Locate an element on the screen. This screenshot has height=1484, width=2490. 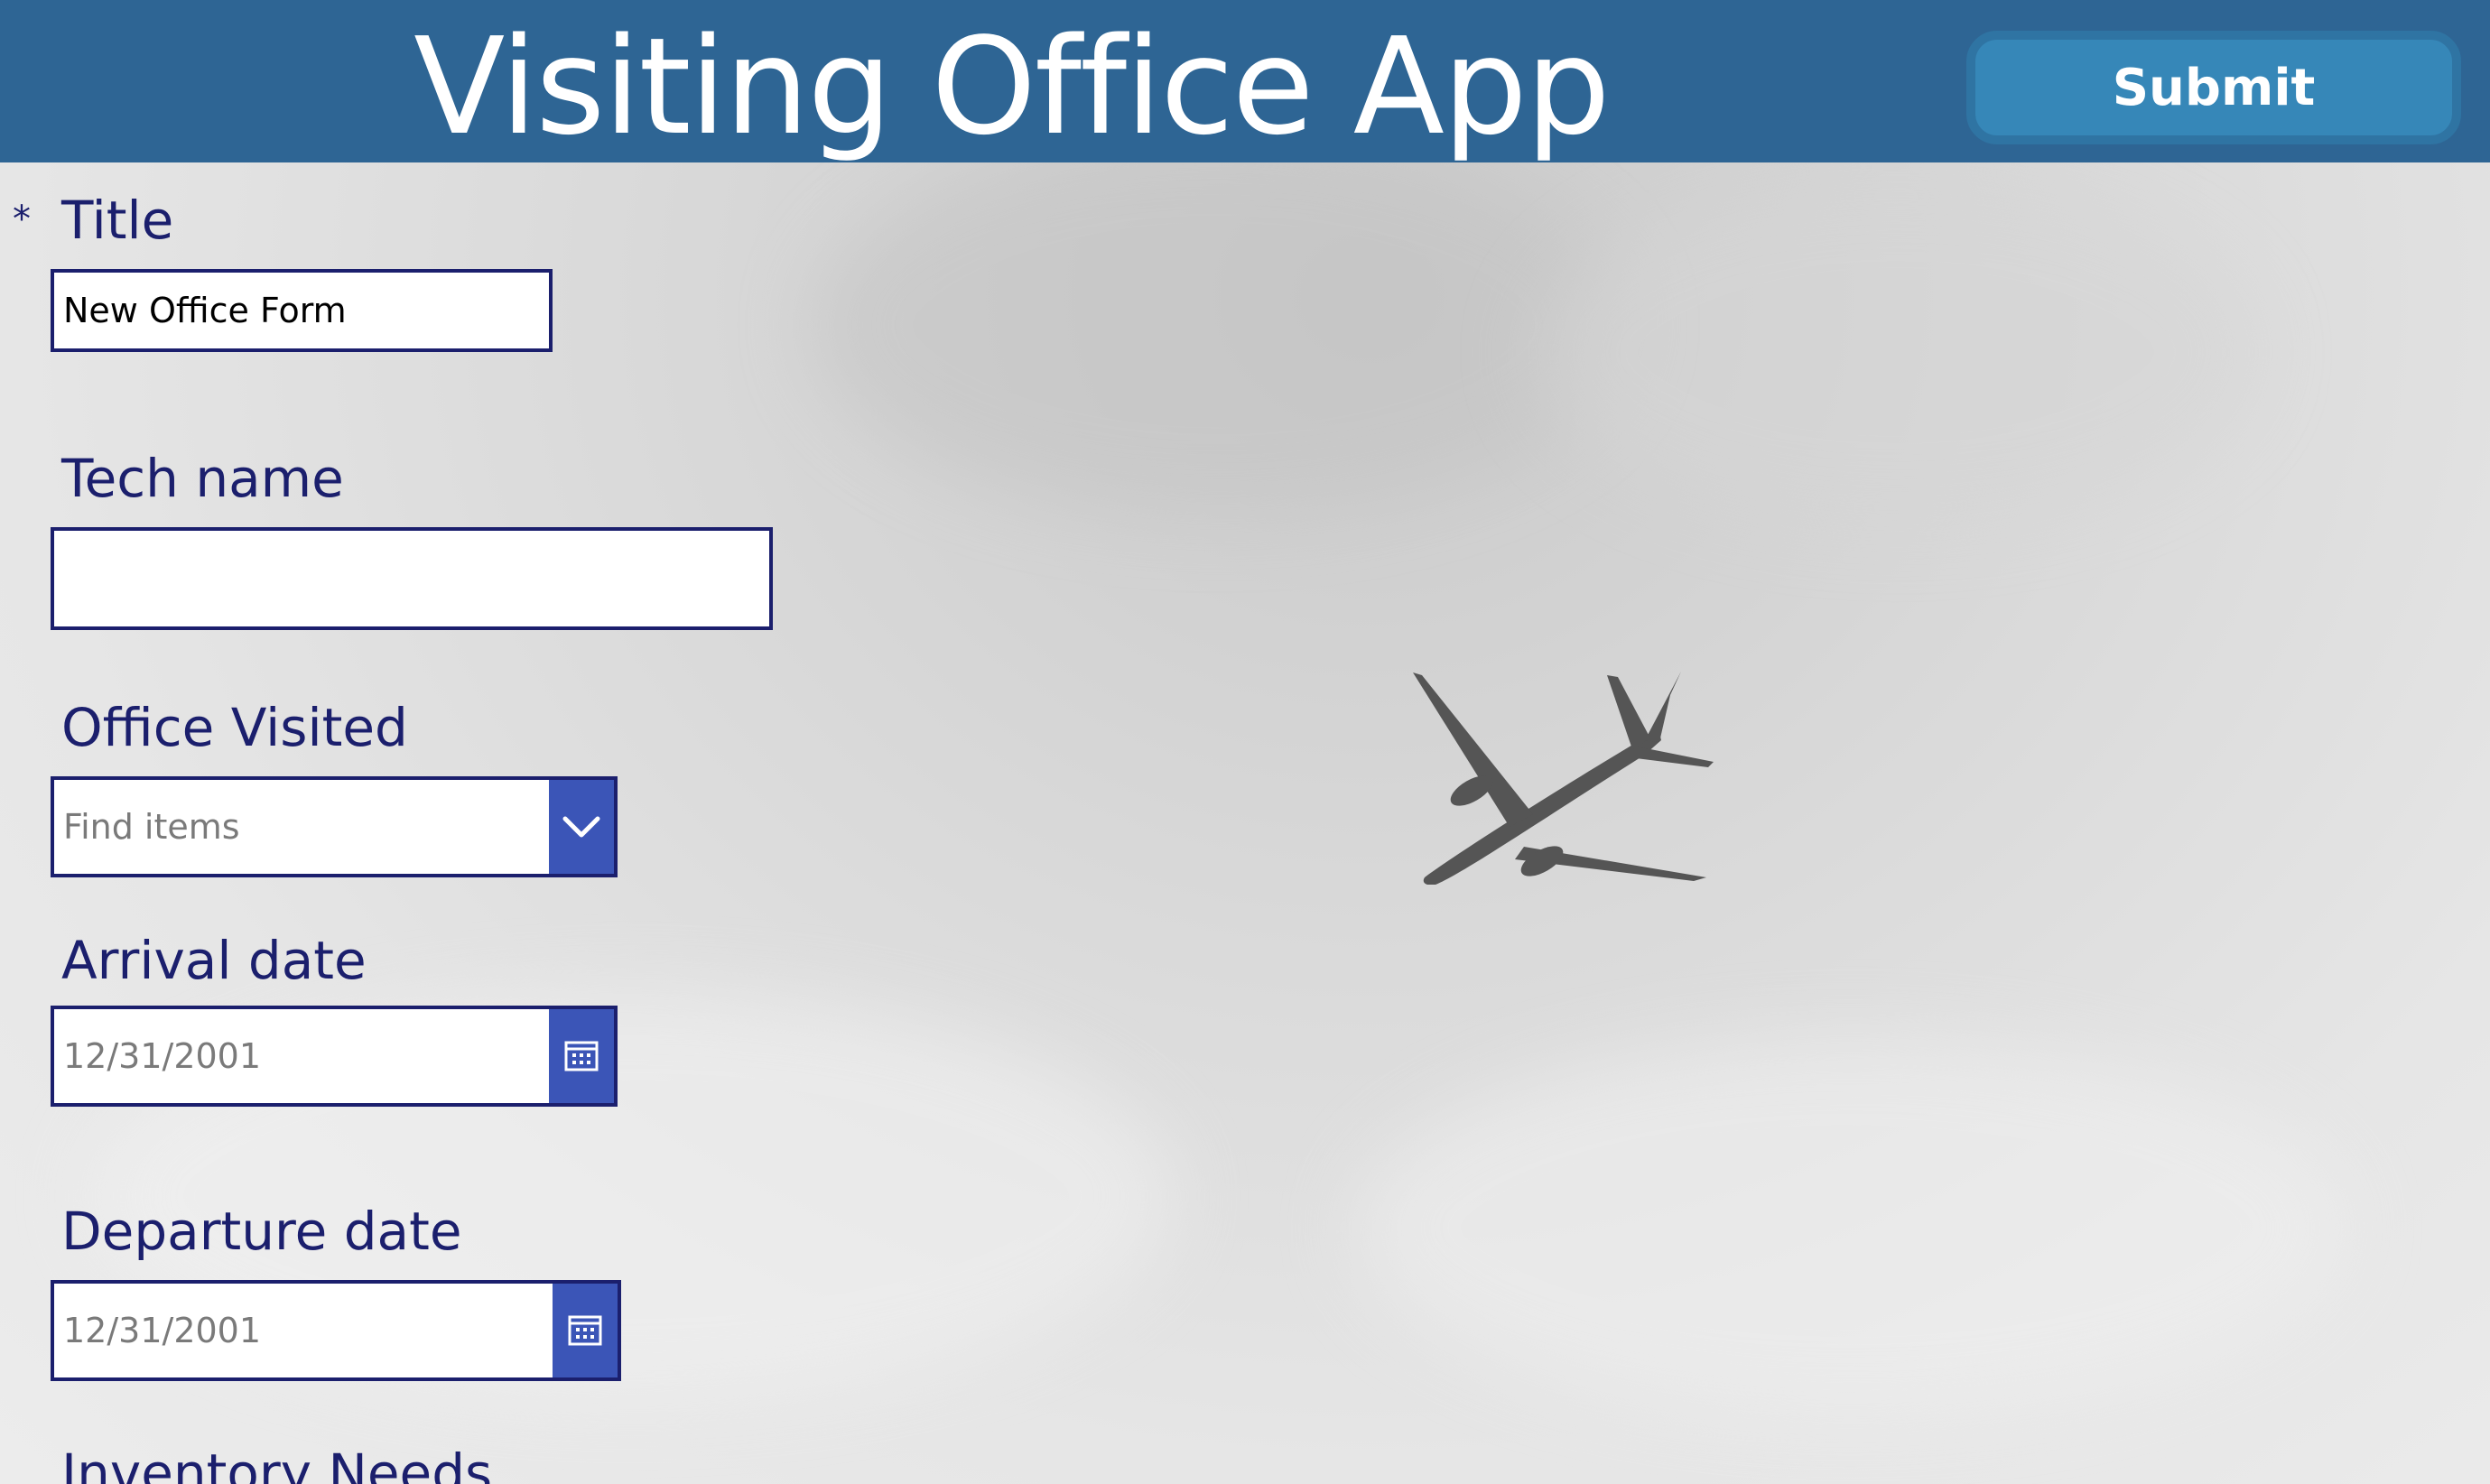
tech-name-input is located at coordinates (412, 579).